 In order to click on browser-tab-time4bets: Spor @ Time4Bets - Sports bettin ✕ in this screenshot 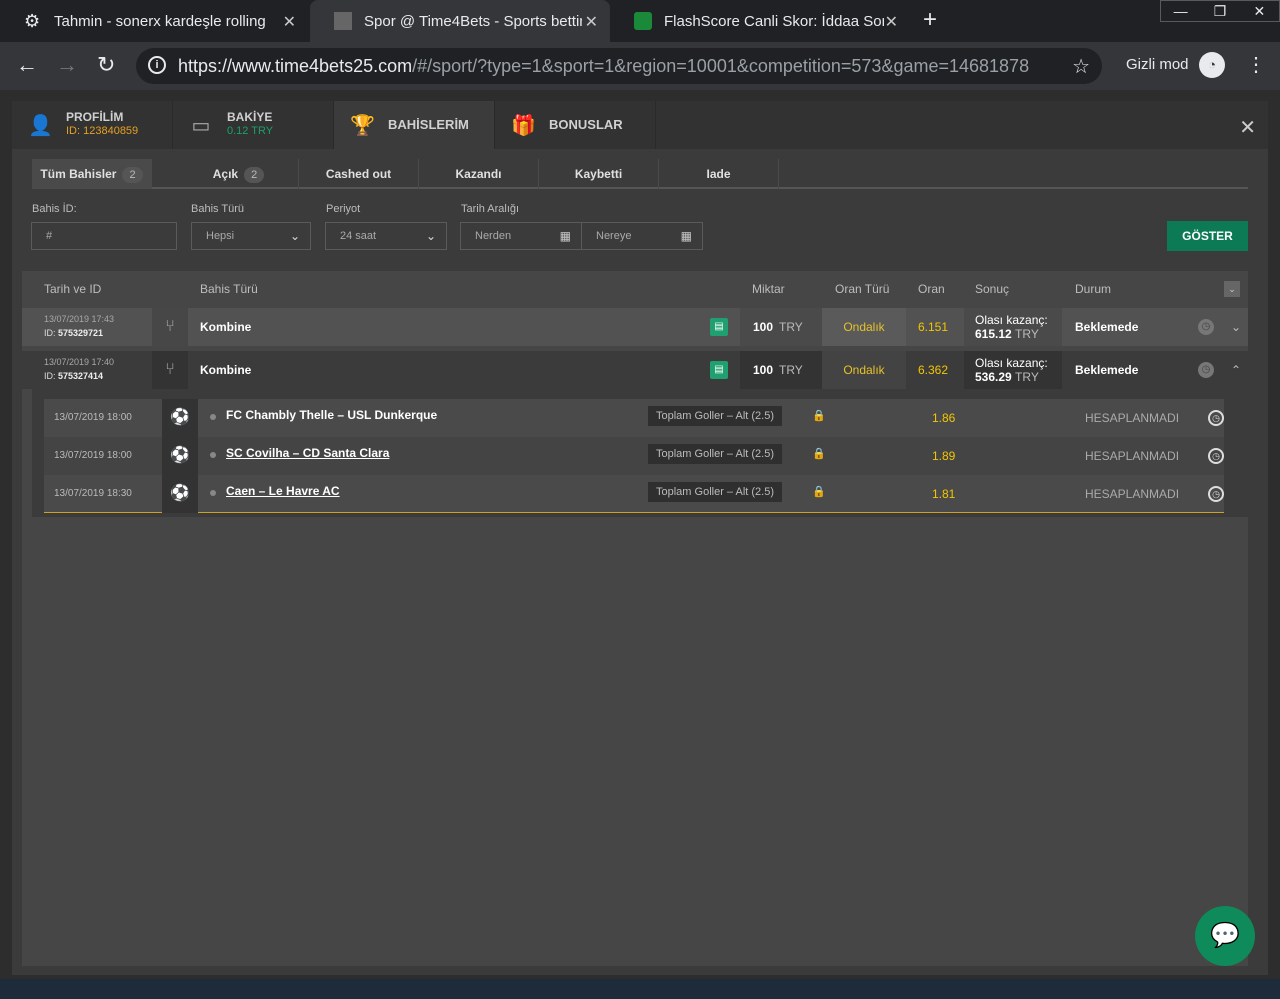, I will do `click(460, 21)`.